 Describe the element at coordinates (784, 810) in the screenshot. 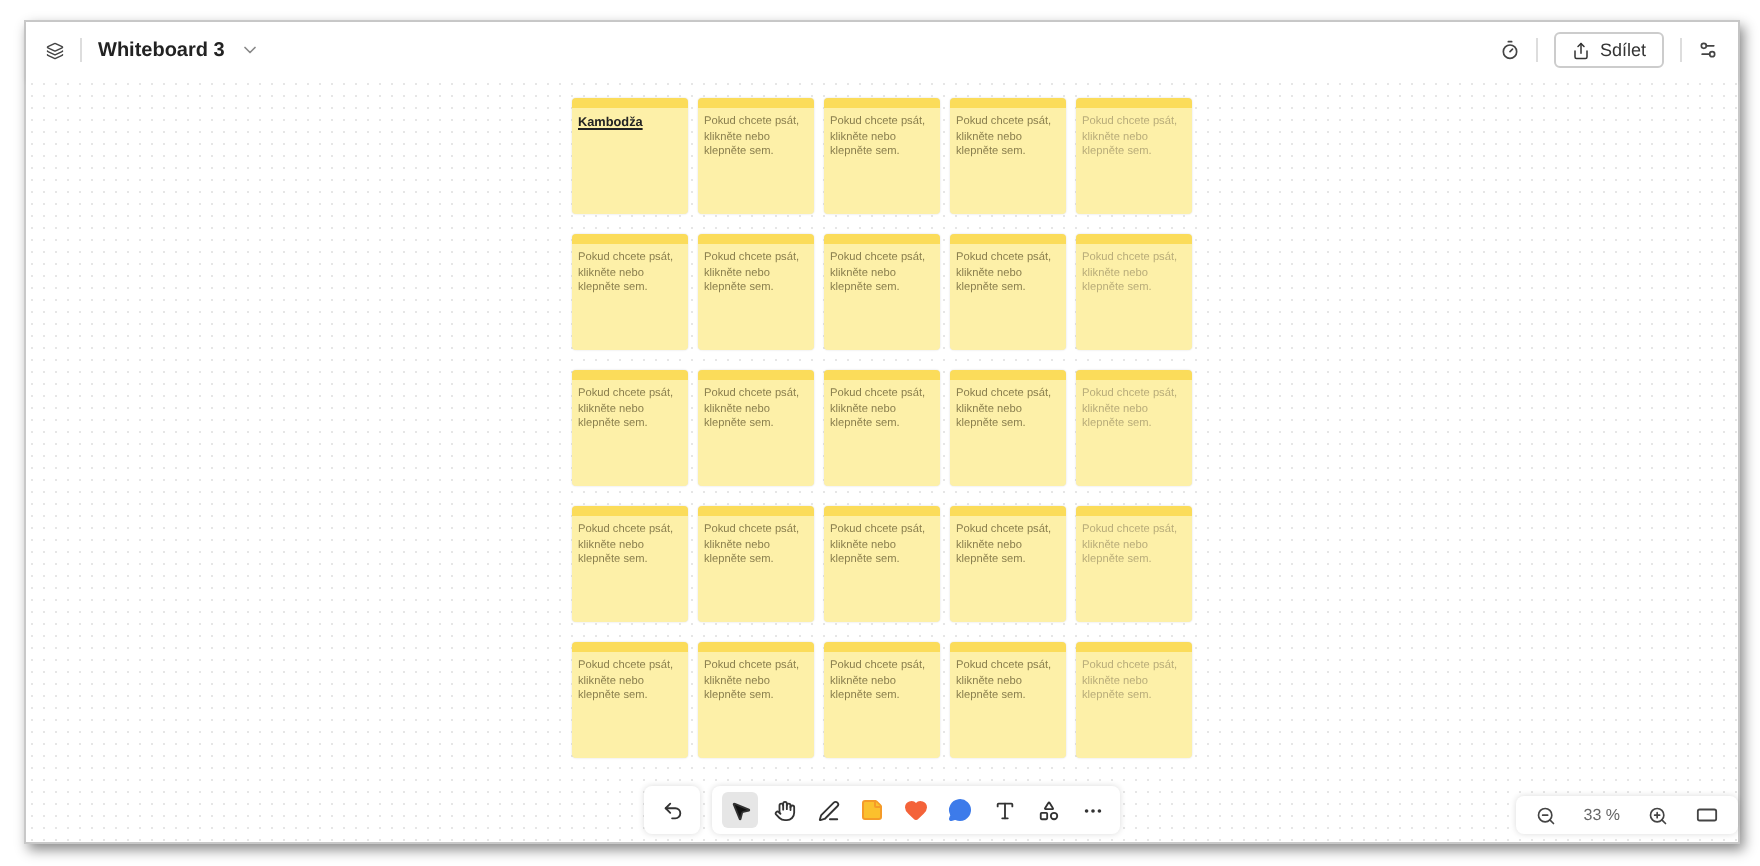

I see `hand-icon` at that location.